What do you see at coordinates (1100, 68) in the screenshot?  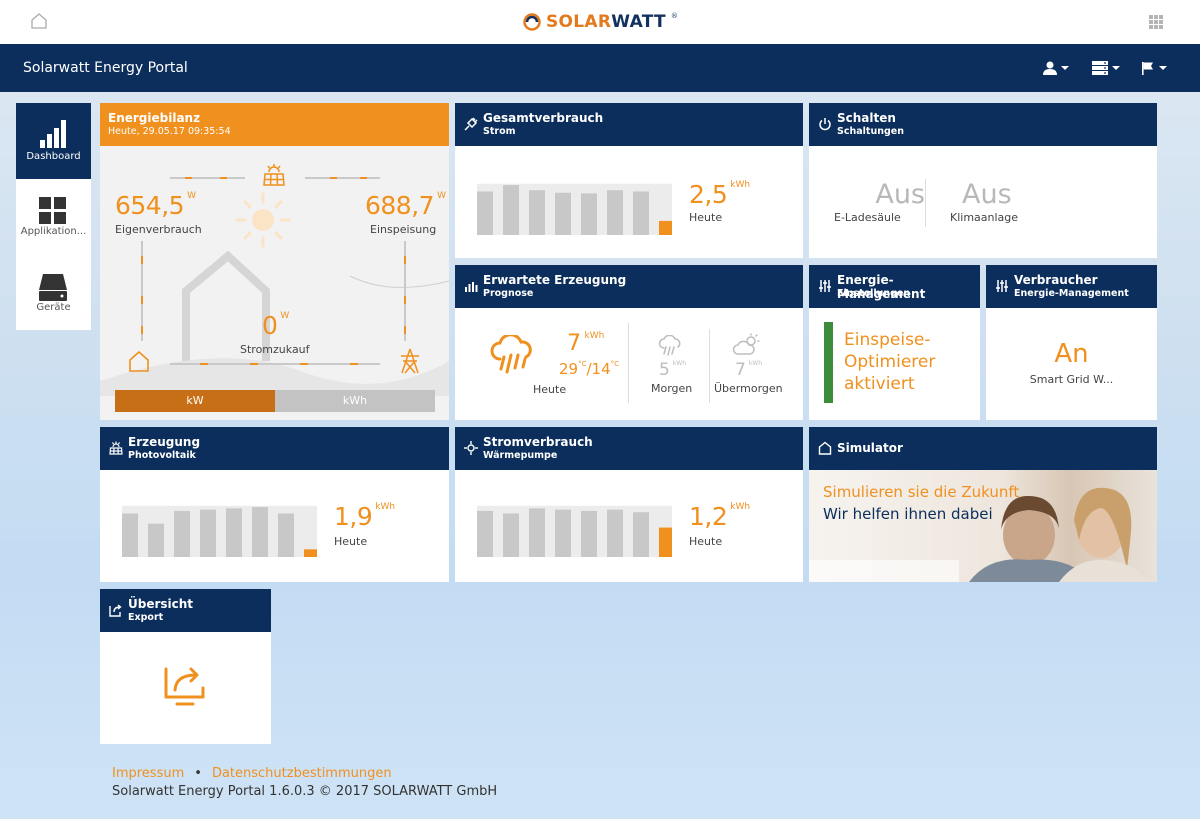 I see `server-icon` at bounding box center [1100, 68].